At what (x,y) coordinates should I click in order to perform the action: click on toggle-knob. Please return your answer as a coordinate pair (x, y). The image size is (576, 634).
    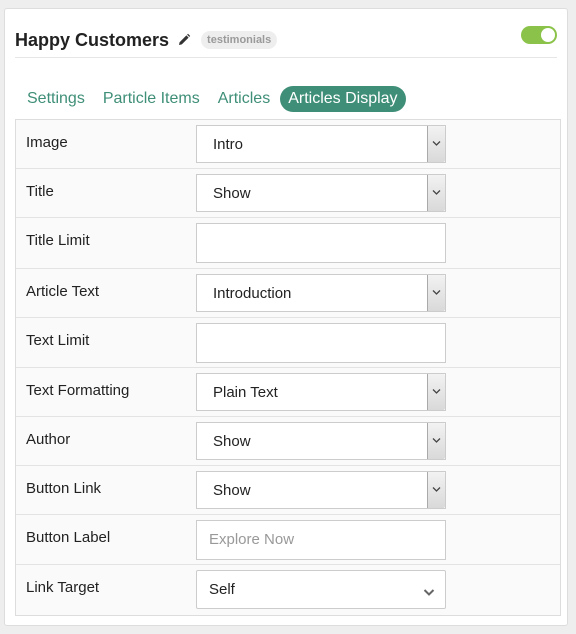
    Looking at the image, I should click on (548, 35).